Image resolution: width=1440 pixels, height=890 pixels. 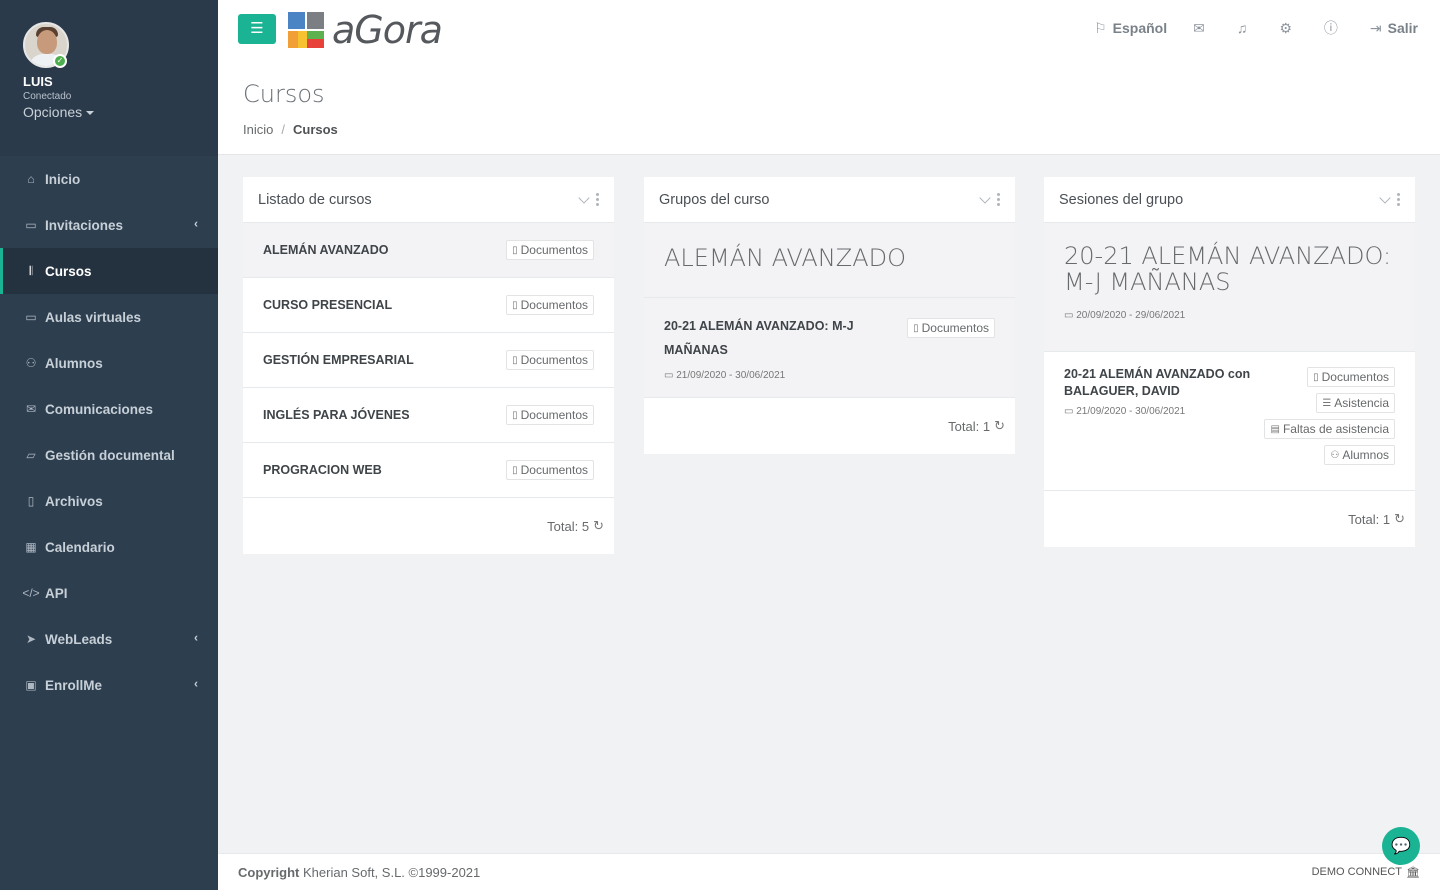 I want to click on messages-button: ✉, so click(x=1202, y=28).